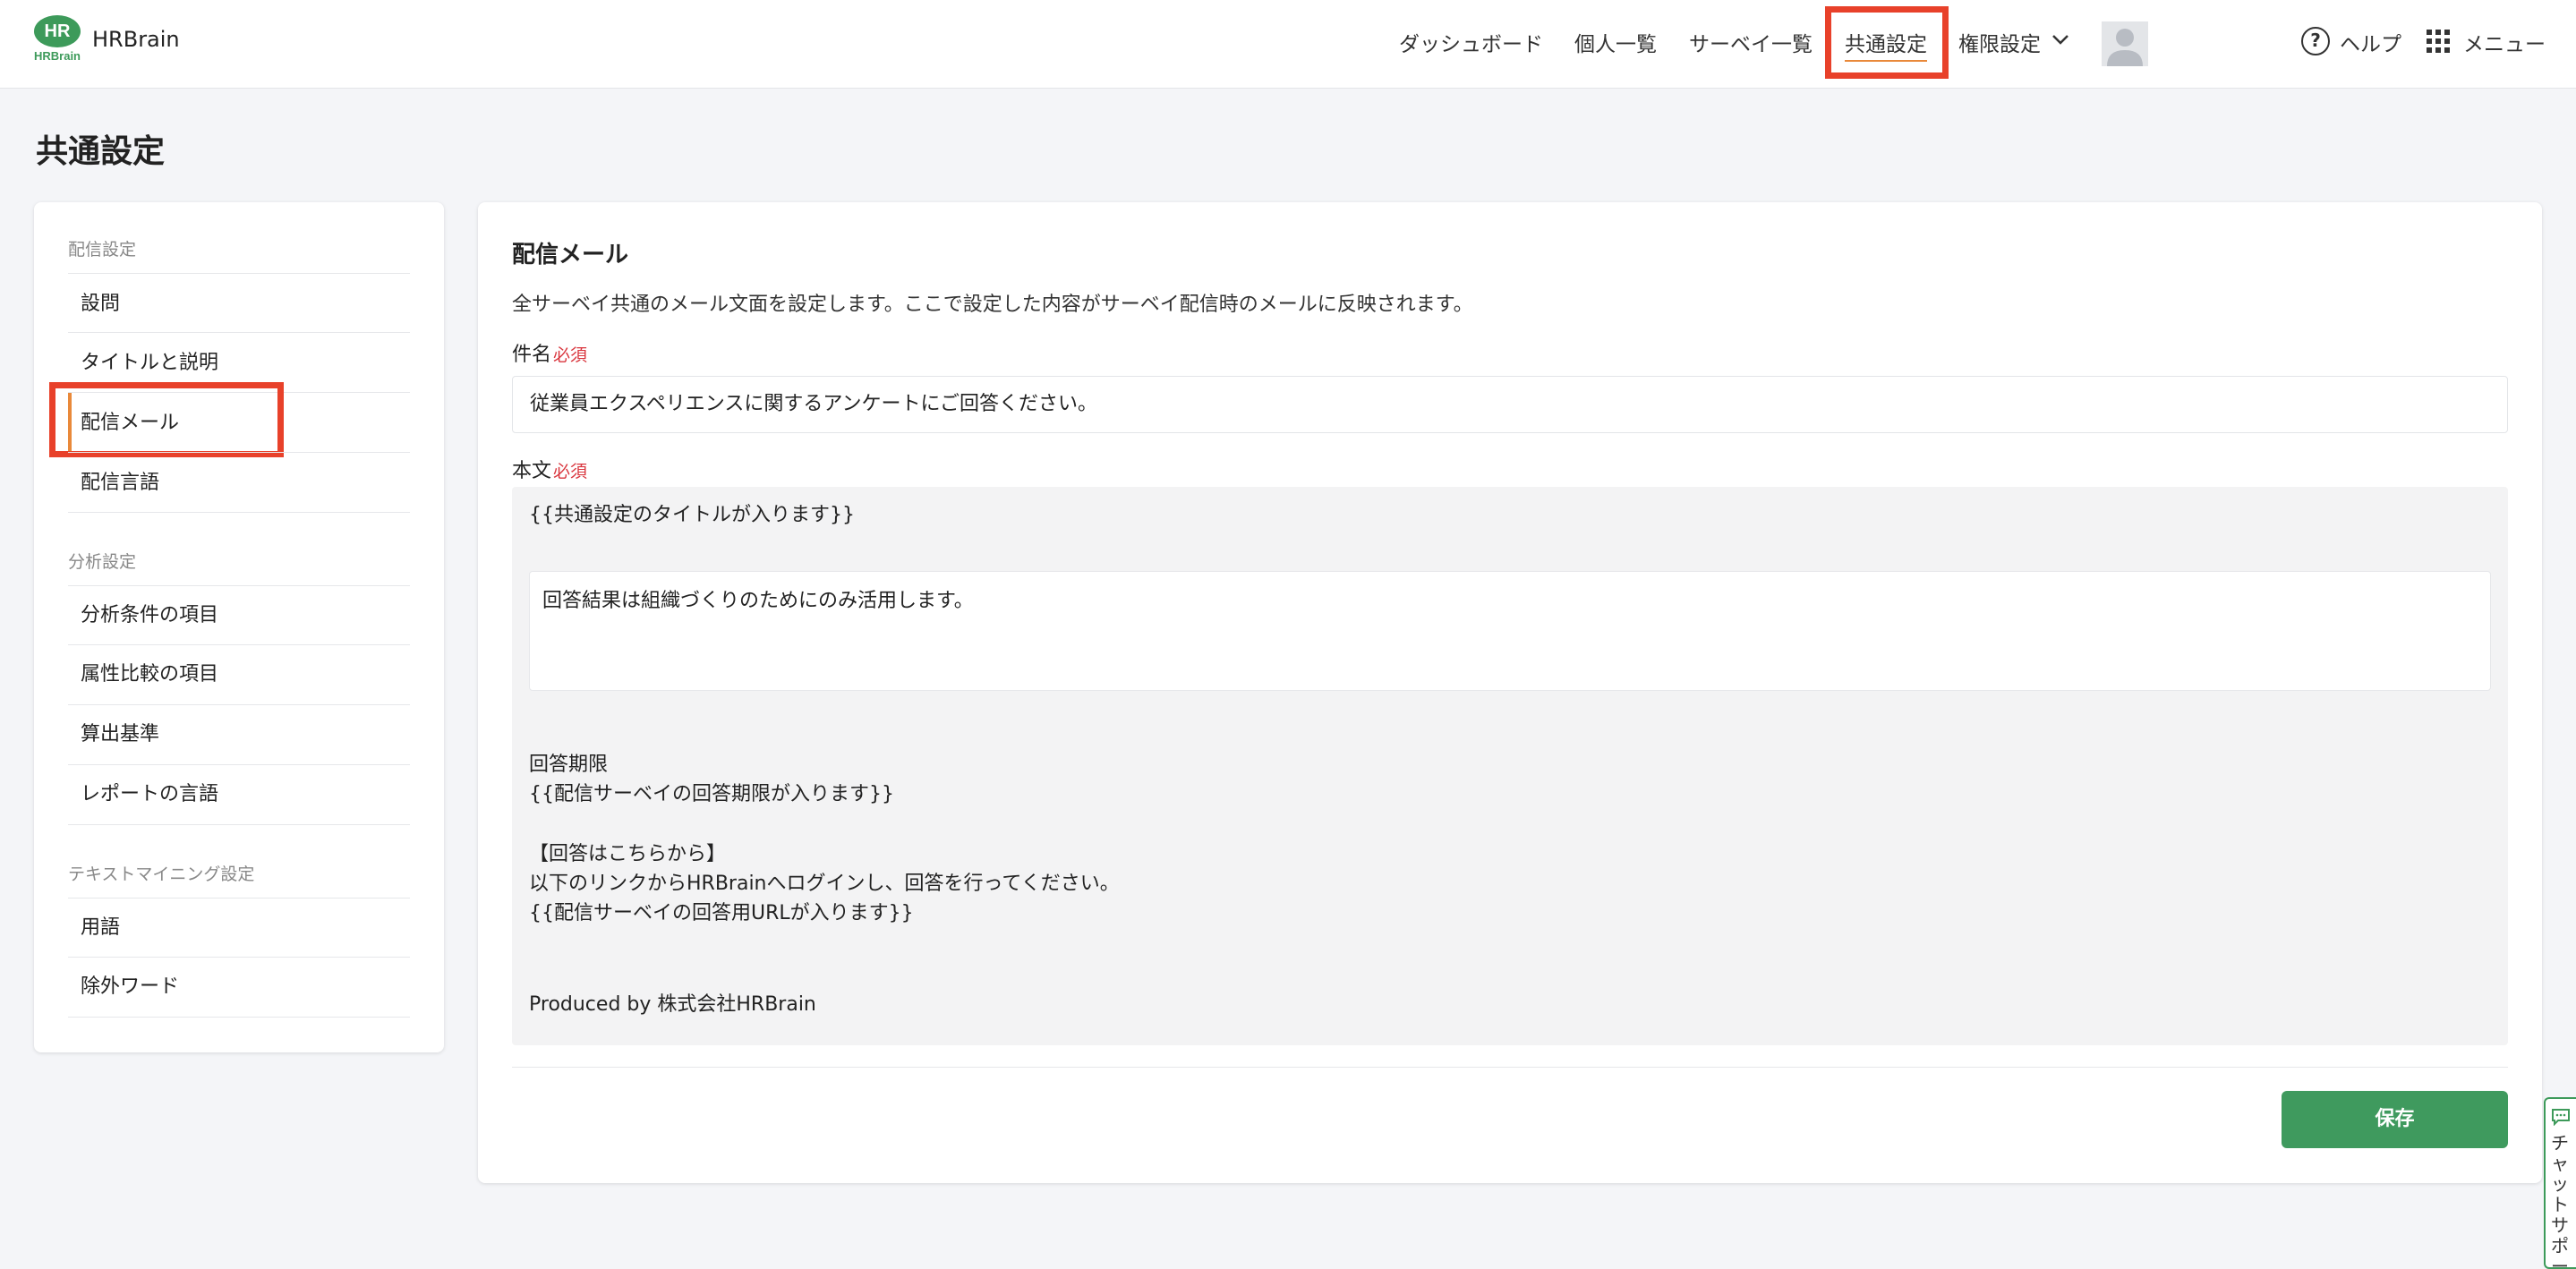 The width and height of the screenshot is (2576, 1269). I want to click on body-text-field: 回答結果は組織づくりのためにのみ活用します。, so click(1510, 631).